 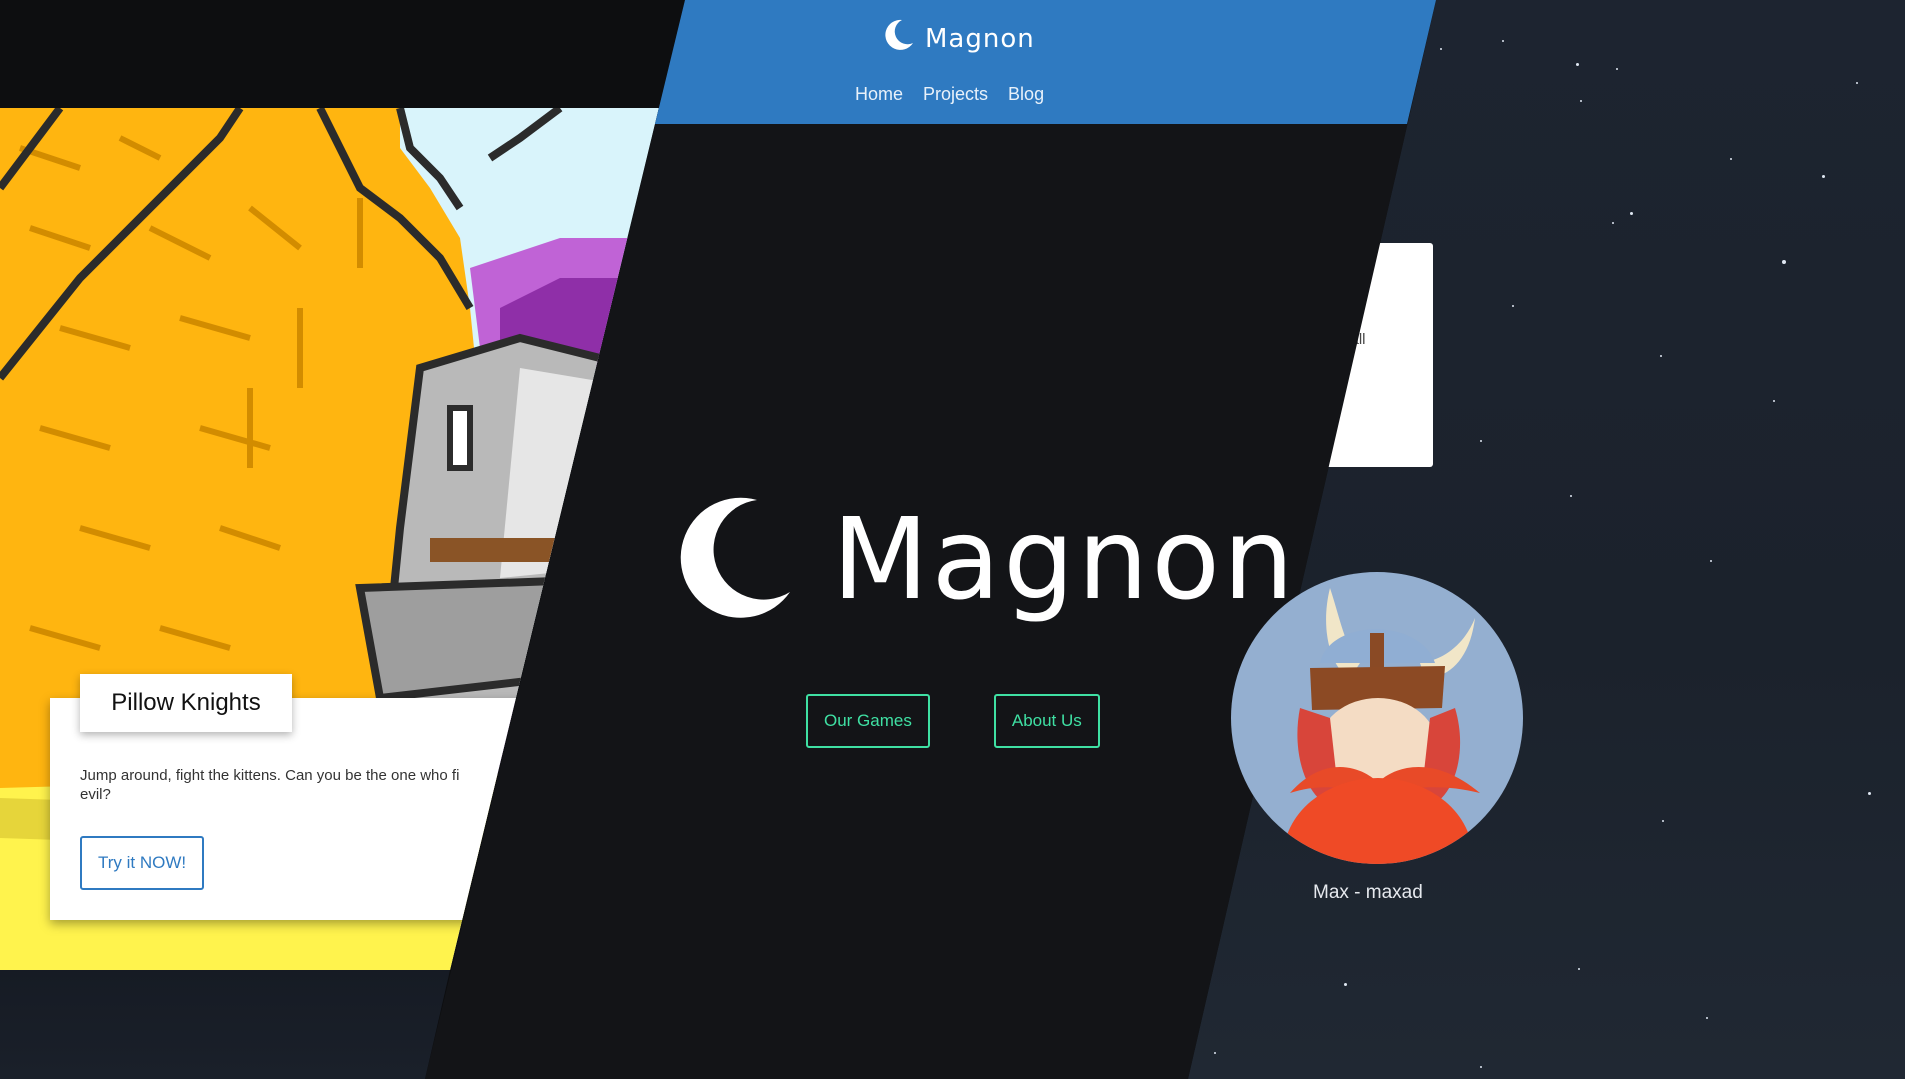 What do you see at coordinates (95, 794) in the screenshot?
I see `game-card-description-line-2: evil?` at bounding box center [95, 794].